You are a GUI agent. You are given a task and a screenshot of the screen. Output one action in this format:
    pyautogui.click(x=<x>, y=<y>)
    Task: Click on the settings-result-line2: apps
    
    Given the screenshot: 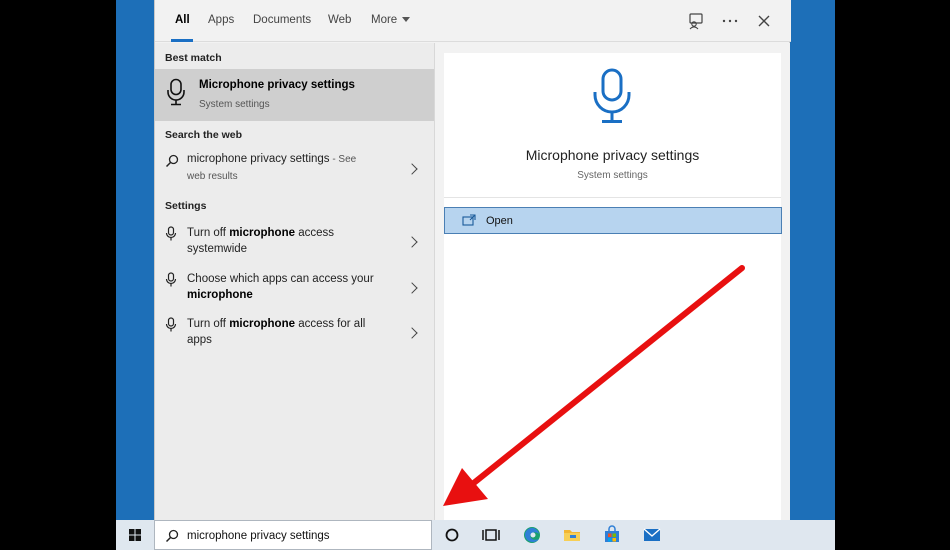 What is the action you would take?
    pyautogui.click(x=199, y=340)
    